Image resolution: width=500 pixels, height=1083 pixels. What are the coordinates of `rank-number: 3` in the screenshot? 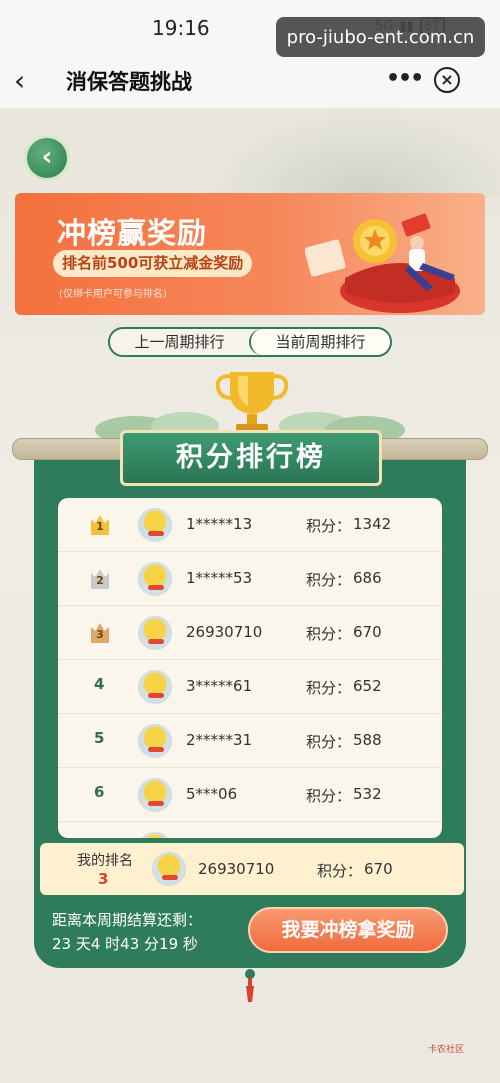 It's located at (100, 634).